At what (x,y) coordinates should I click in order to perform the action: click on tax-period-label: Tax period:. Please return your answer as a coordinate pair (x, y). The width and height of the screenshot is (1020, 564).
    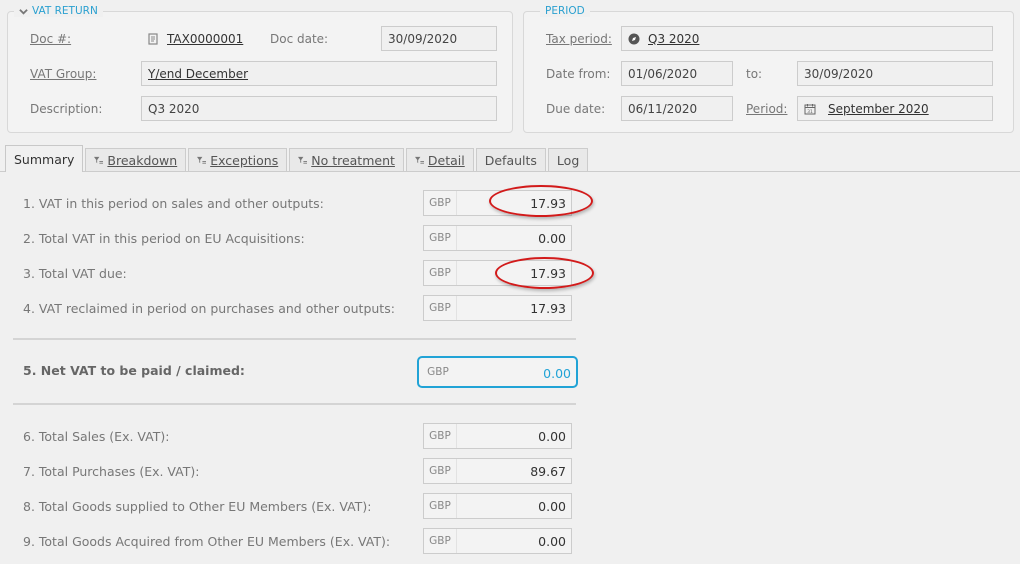
    Looking at the image, I should click on (579, 39).